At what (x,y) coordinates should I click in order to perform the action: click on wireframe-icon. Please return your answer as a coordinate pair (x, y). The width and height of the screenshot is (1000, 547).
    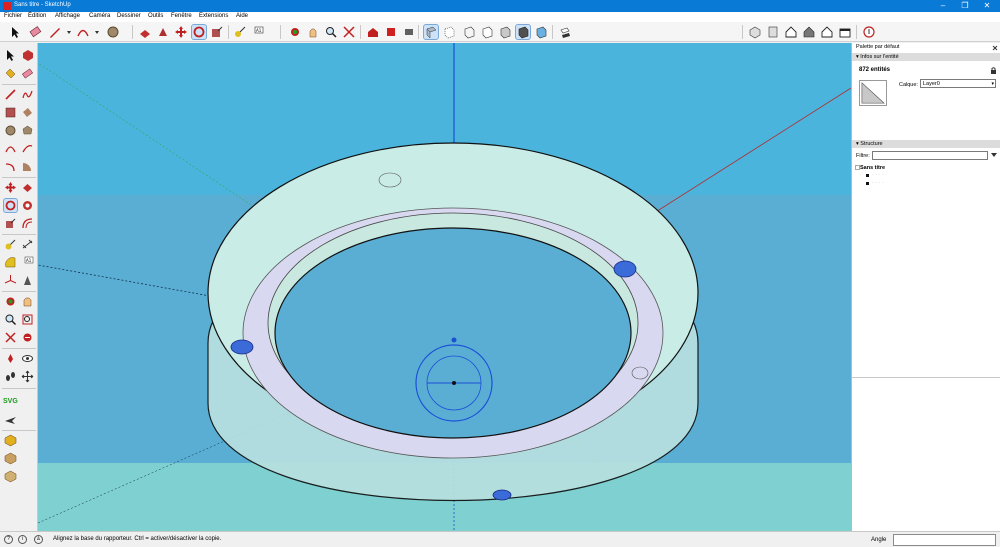
    Looking at the image, I should click on (469, 32).